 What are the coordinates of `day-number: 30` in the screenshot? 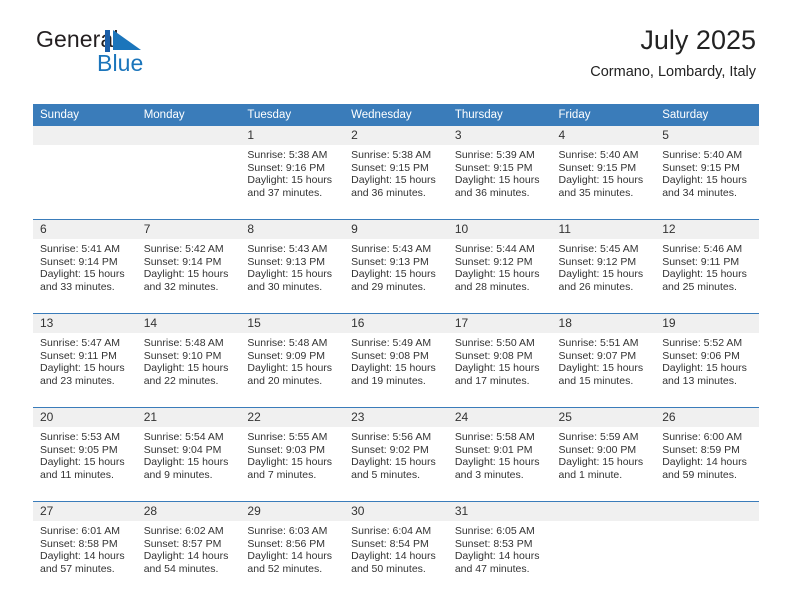 It's located at (396, 511).